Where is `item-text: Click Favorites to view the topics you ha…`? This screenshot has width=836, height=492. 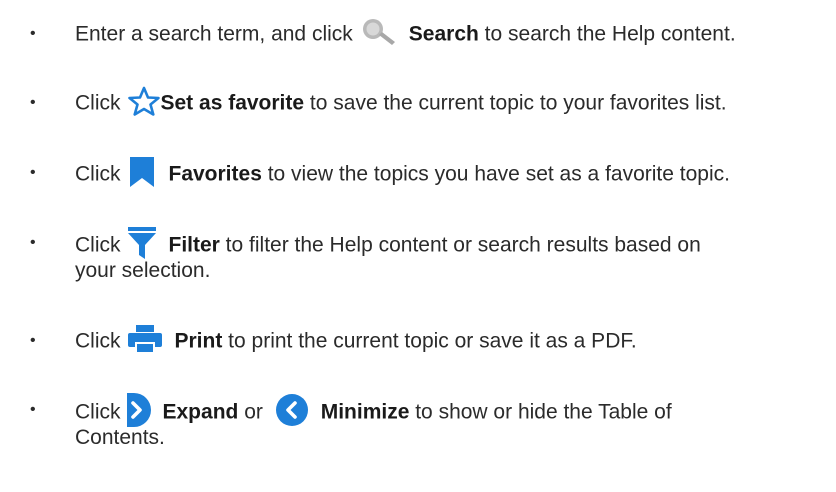
item-text: Click Favorites to view the topics you ha… is located at coordinates (453, 172).